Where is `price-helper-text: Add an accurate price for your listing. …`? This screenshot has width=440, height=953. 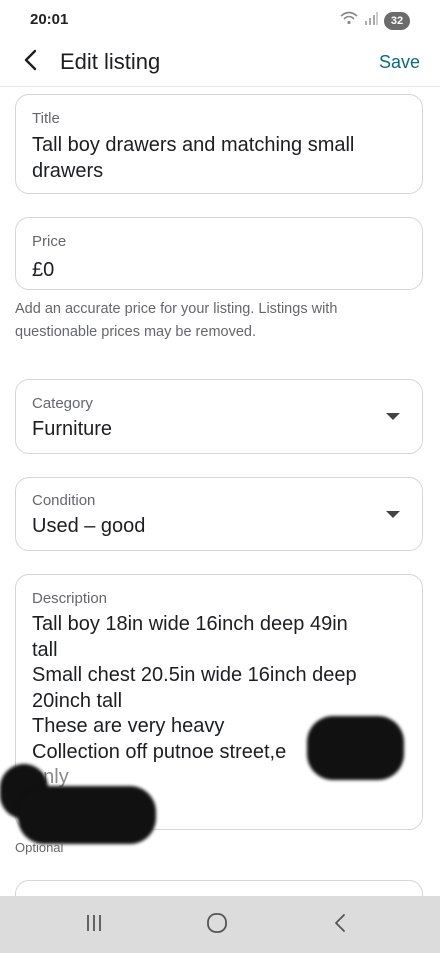
price-helper-text: Add an accurate price for your listing. … is located at coordinates (220, 321).